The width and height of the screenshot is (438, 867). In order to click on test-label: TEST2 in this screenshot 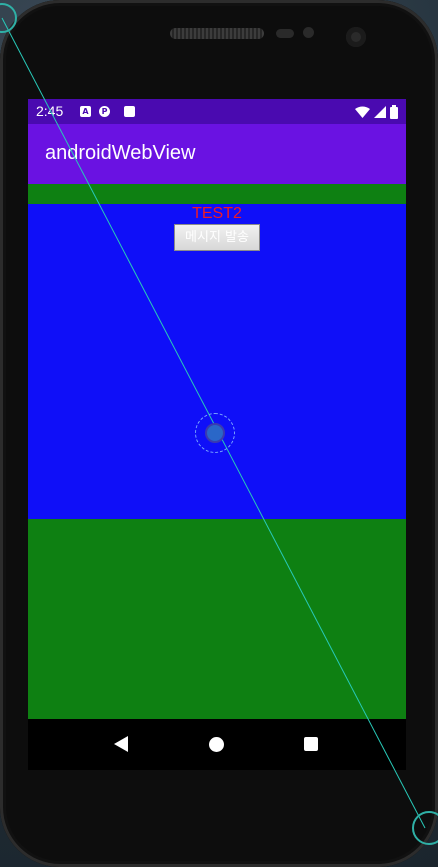, I will do `click(217, 213)`.